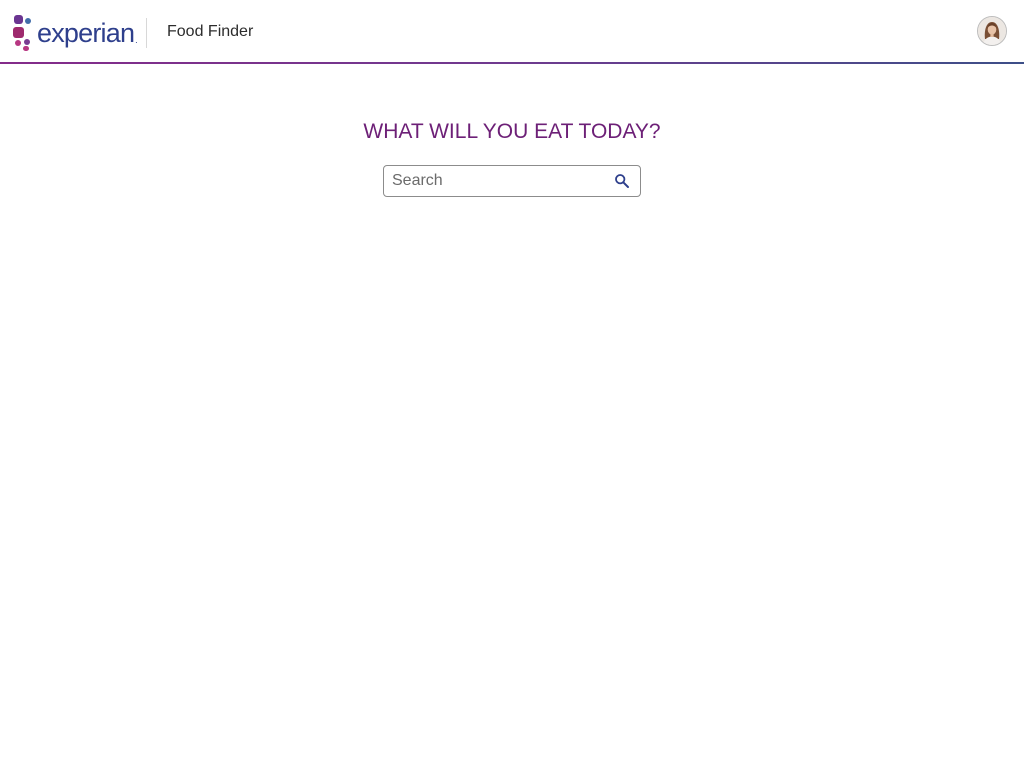  What do you see at coordinates (622, 181) in the screenshot?
I see `search-icon` at bounding box center [622, 181].